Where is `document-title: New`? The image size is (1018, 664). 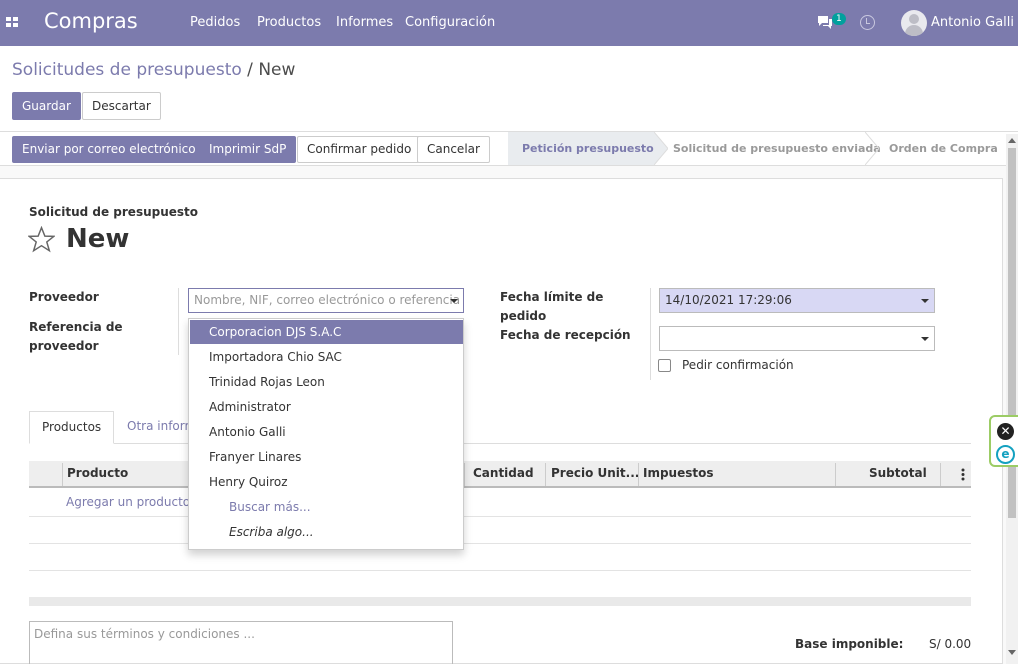
document-title: New is located at coordinates (98, 239).